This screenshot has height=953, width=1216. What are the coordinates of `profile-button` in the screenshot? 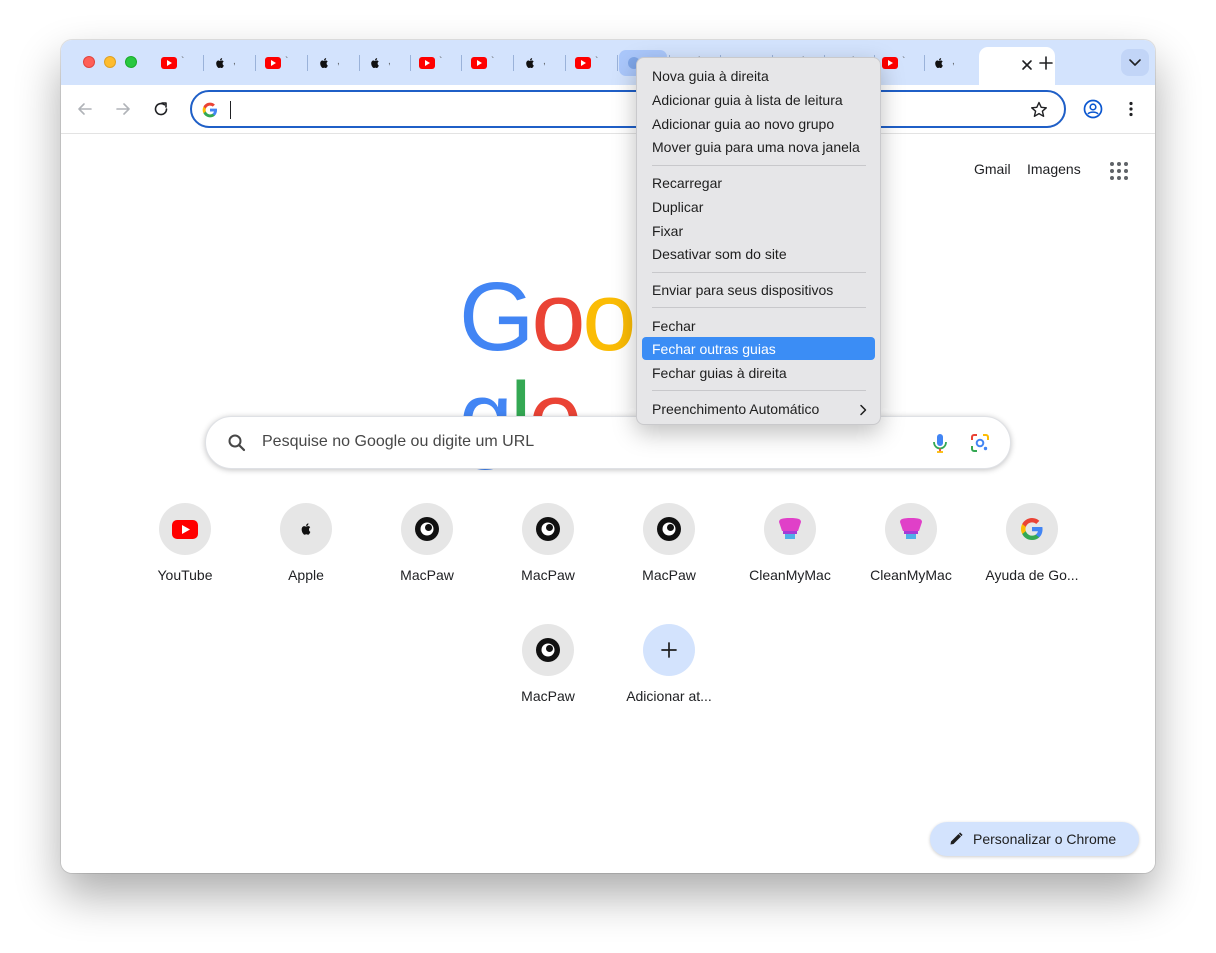 It's located at (1093, 109).